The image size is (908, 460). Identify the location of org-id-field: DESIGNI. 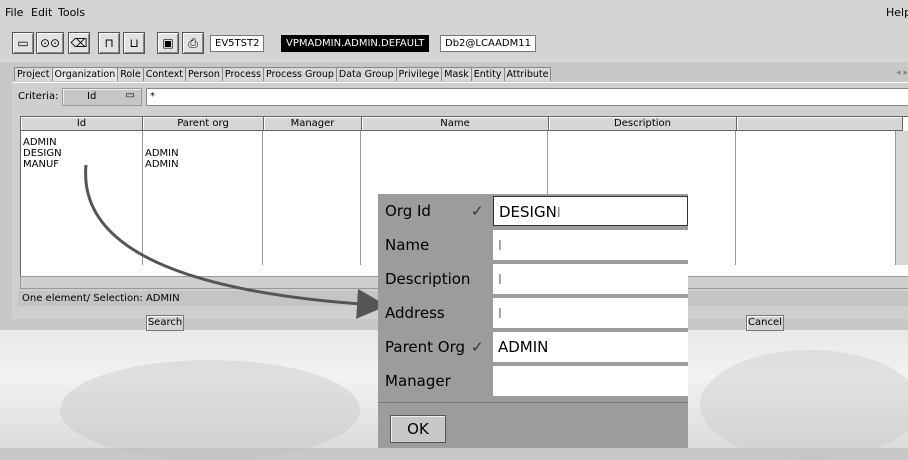
(590, 211).